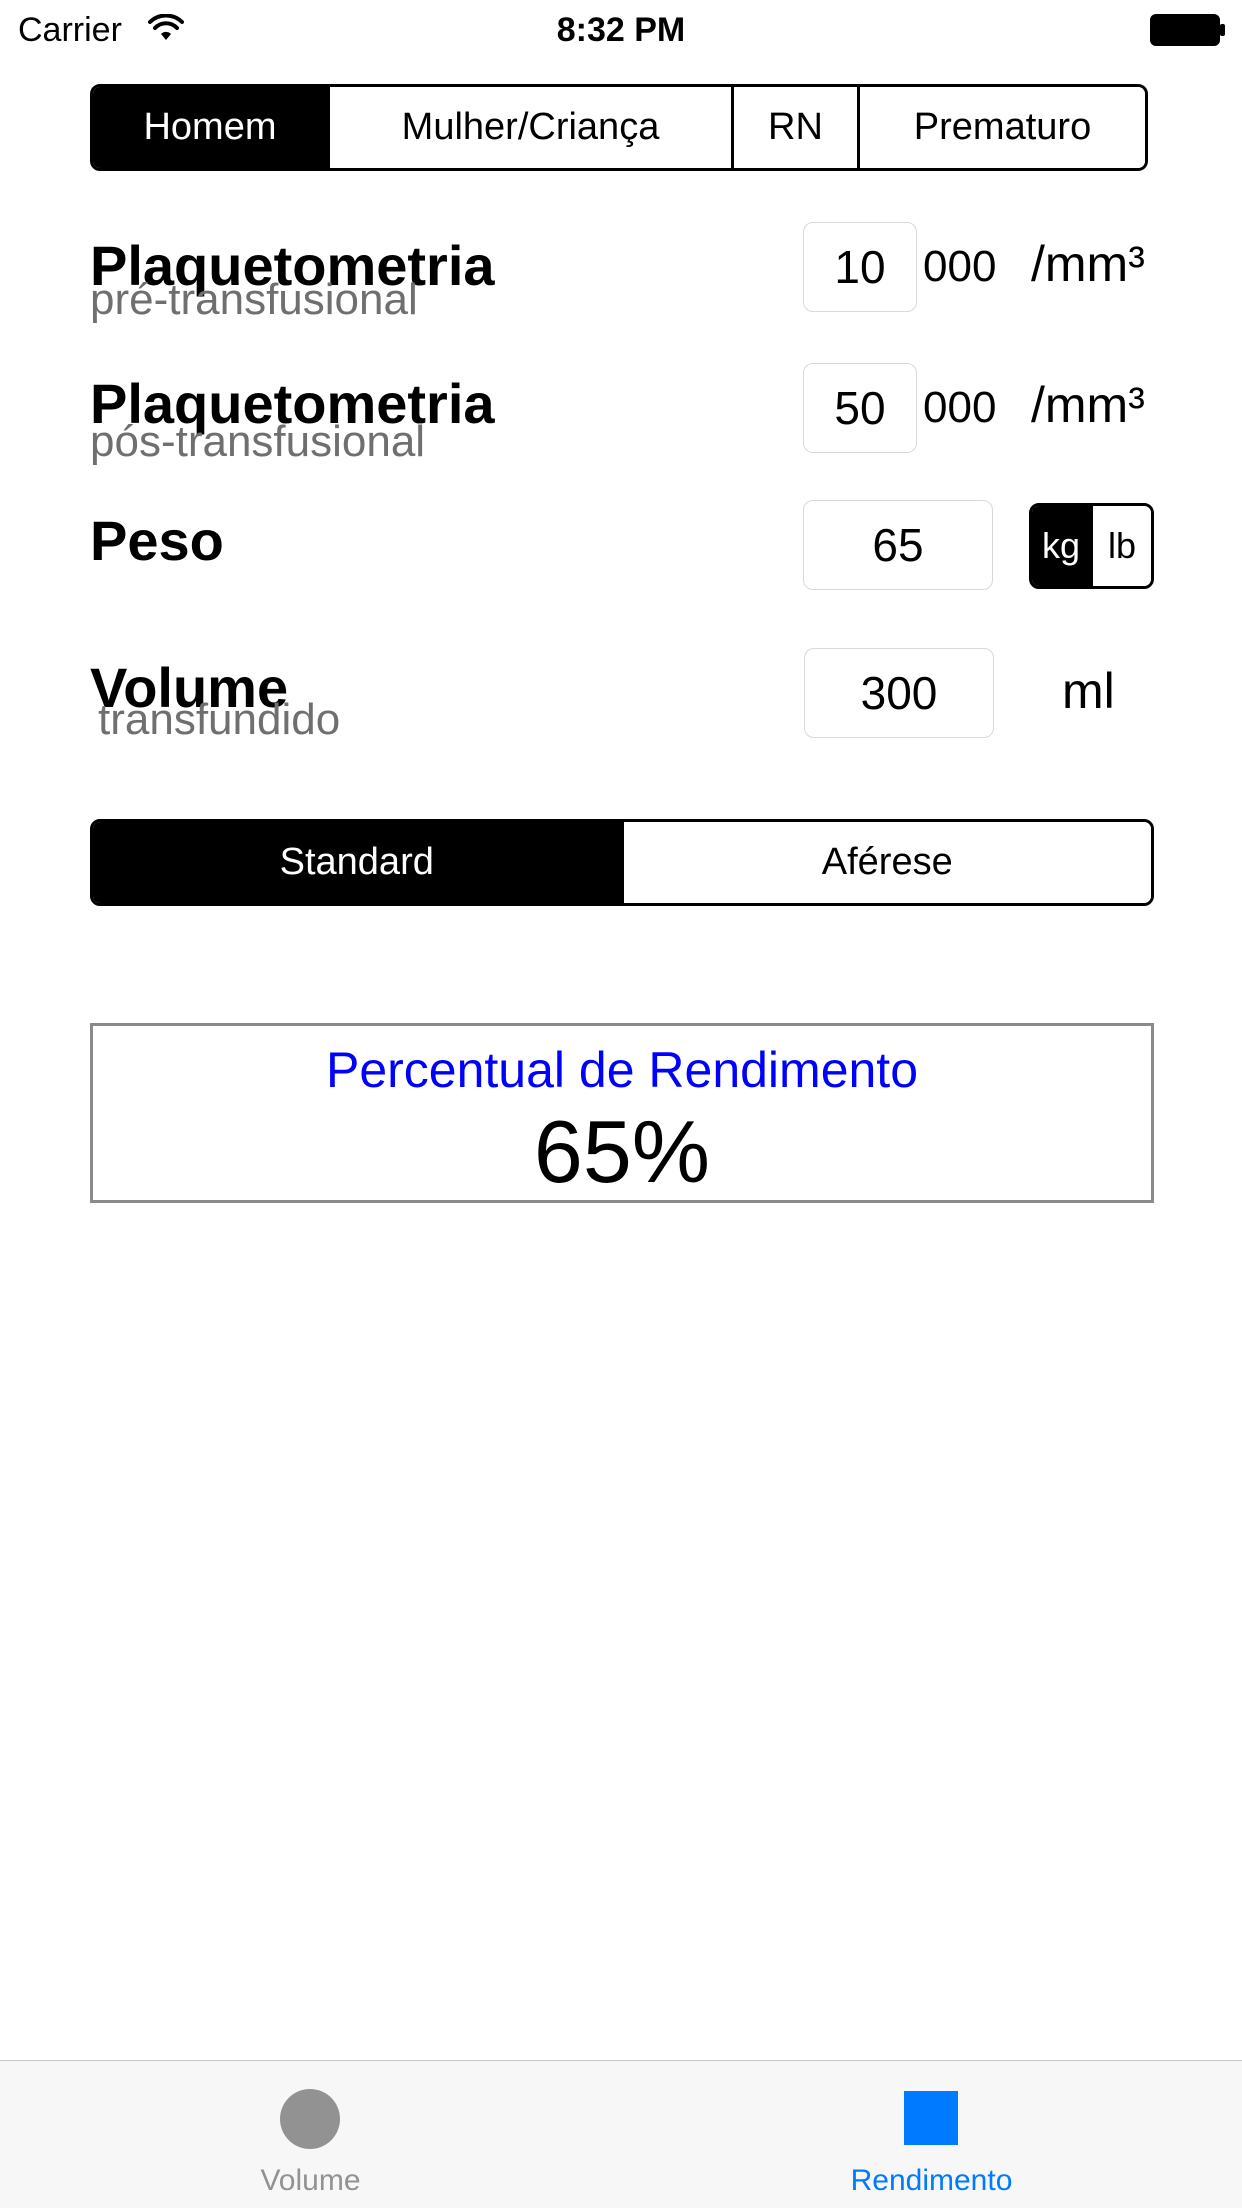  I want to click on tab-volume-label: Volume, so click(310, 2180).